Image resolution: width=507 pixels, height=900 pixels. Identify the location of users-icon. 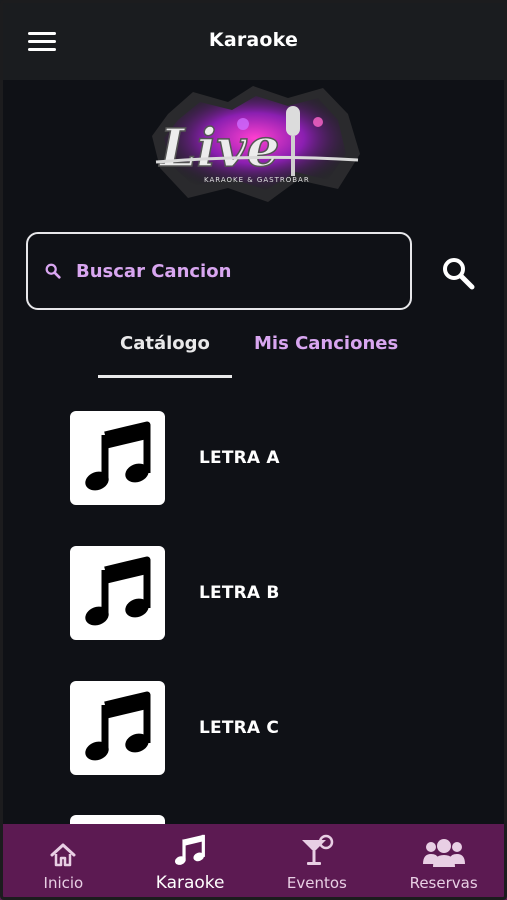
(443, 853).